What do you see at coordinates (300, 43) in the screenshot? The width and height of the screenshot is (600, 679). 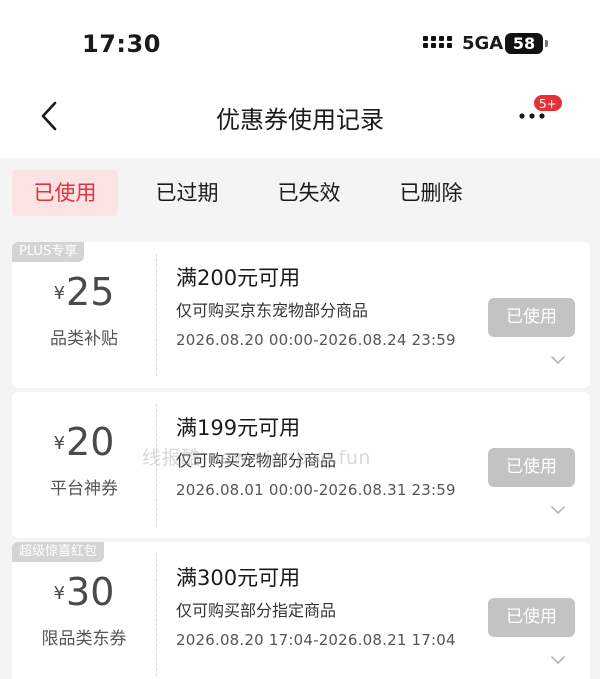 I see `status-bar: 17:30 5GA 58` at bounding box center [300, 43].